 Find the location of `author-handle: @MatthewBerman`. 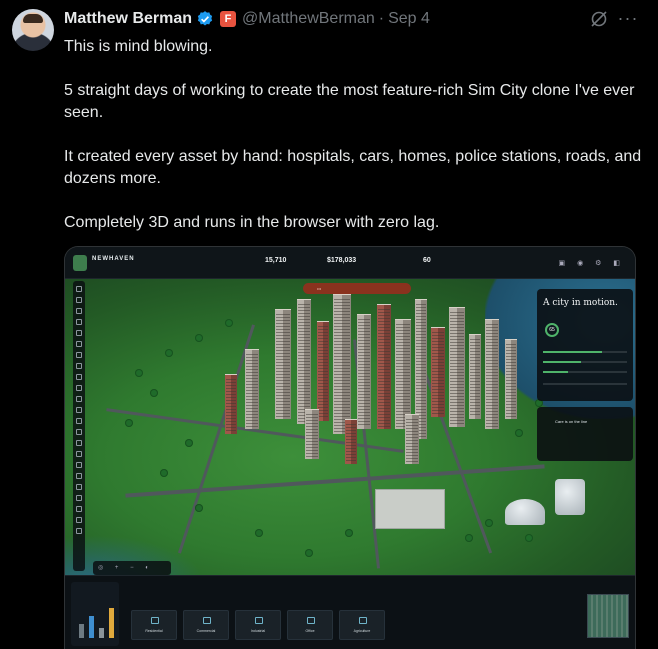

author-handle: @MatthewBerman is located at coordinates (308, 19).